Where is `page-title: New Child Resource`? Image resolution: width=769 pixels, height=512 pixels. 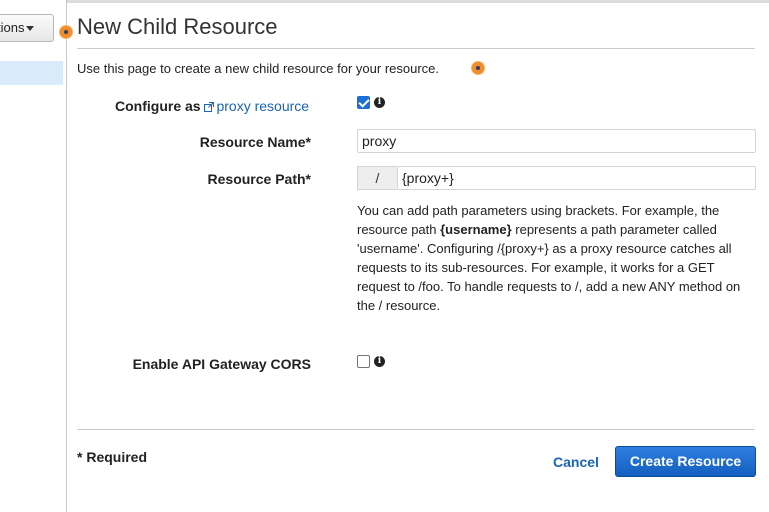 page-title: New Child Resource is located at coordinates (177, 26).